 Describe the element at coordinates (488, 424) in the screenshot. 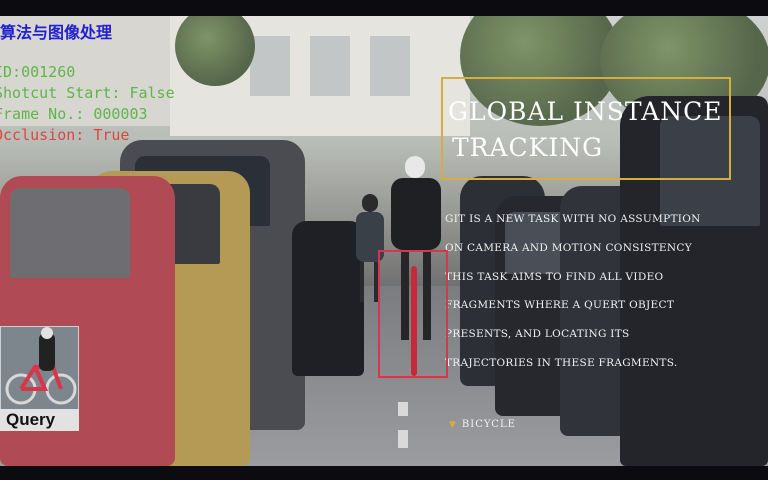

I see `category-label: BICYCLE` at that location.